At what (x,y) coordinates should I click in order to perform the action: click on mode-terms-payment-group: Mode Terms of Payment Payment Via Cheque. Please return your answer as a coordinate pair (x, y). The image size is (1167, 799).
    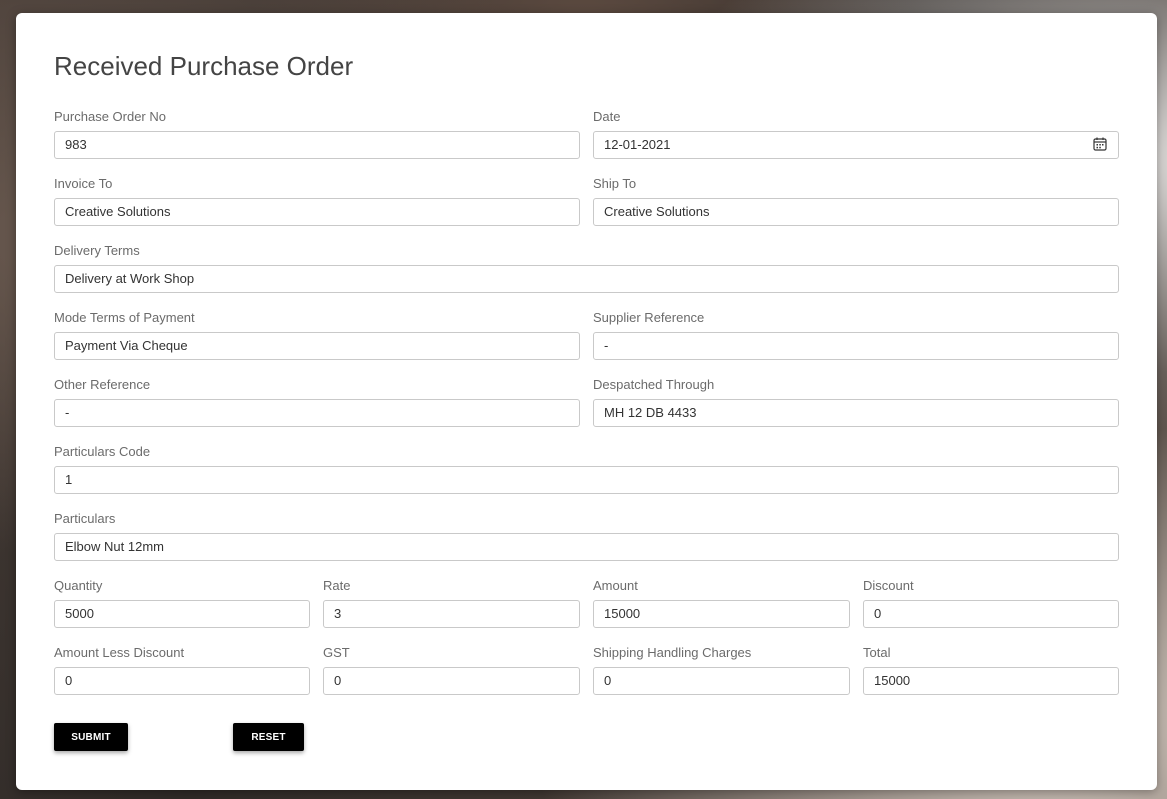
    Looking at the image, I should click on (317, 335).